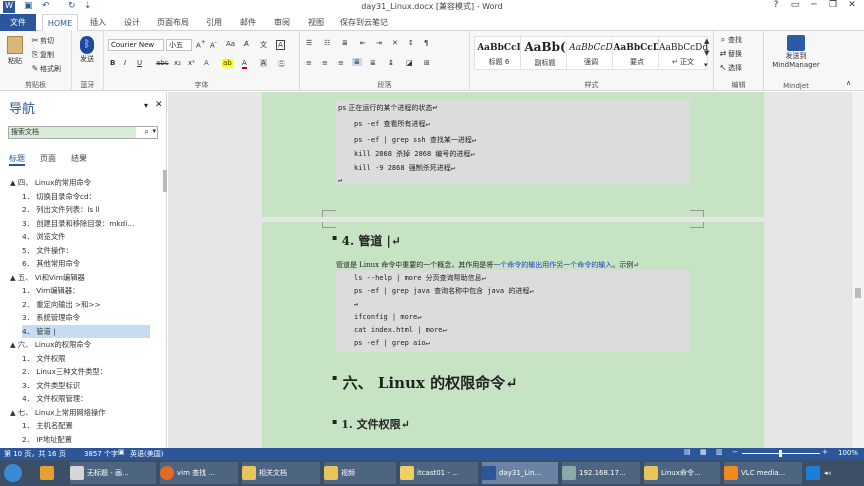 Image resolution: width=864 pixels, height=486 pixels. Describe the element at coordinates (18, 22) in the screenshot. I see `tab-file: 文件` at that location.